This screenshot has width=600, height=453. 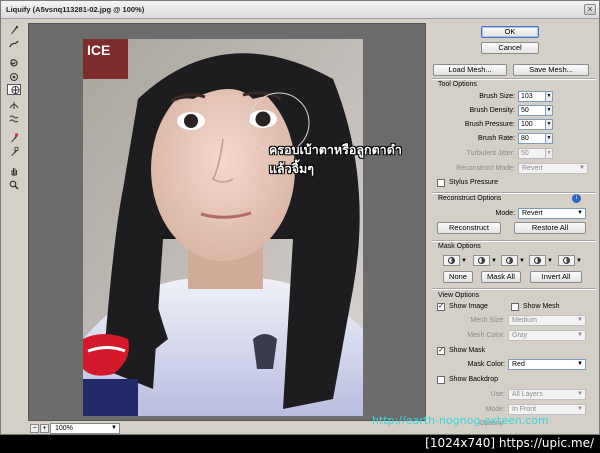 I want to click on zoom-icon, so click(x=14, y=185).